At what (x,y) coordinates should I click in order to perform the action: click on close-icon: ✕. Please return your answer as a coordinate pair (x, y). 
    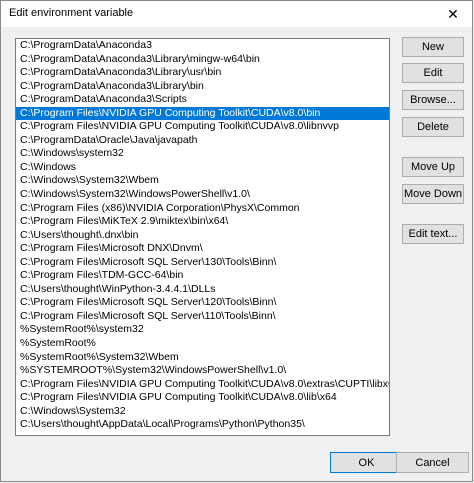
    Looking at the image, I should click on (453, 14).